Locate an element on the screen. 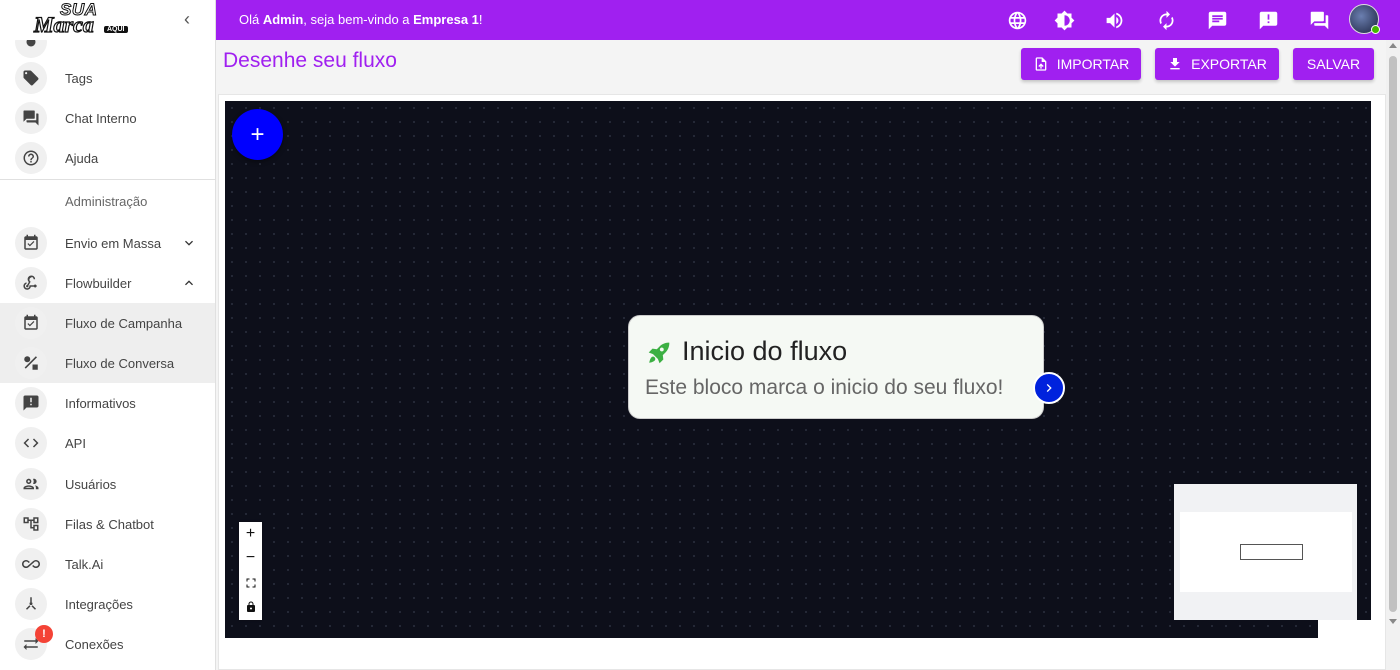  brightness-icon is located at coordinates (1064, 20).